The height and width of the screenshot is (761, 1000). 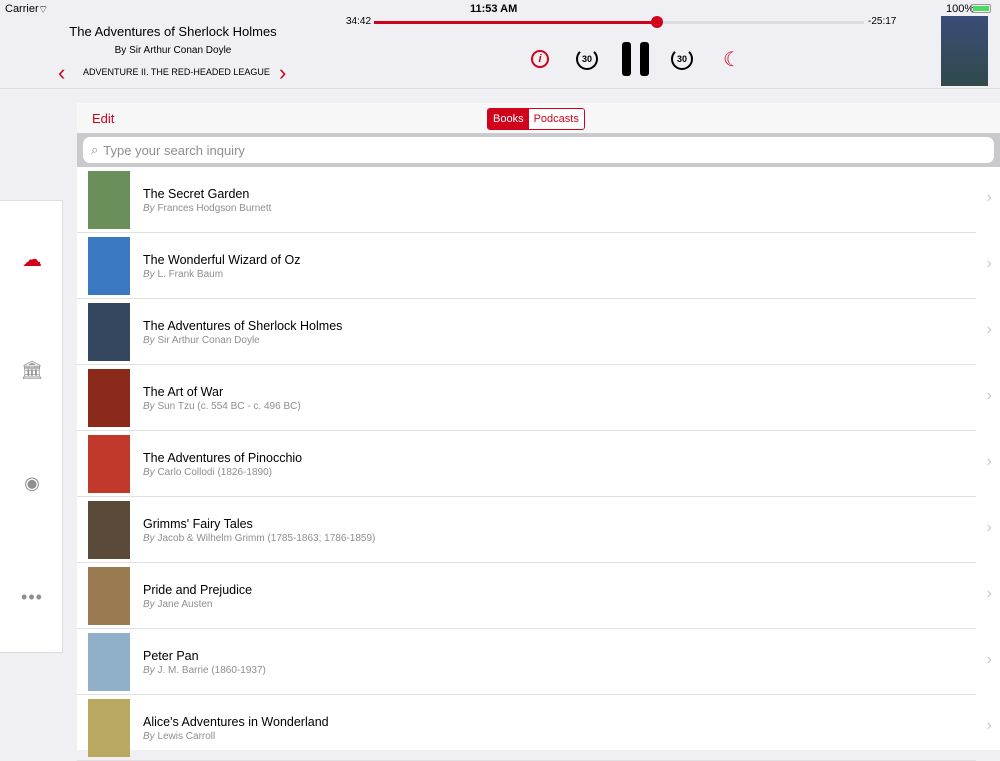 What do you see at coordinates (981, 8) in the screenshot?
I see `battery-icon` at bounding box center [981, 8].